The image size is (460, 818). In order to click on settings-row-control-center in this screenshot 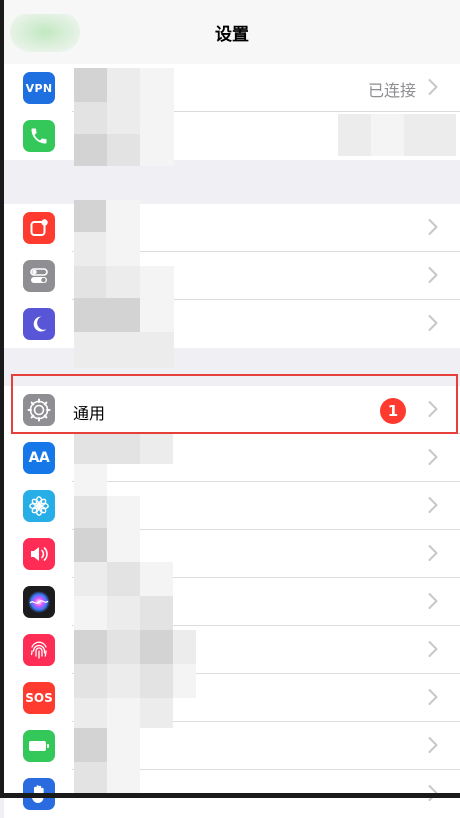, I will do `click(232, 276)`.